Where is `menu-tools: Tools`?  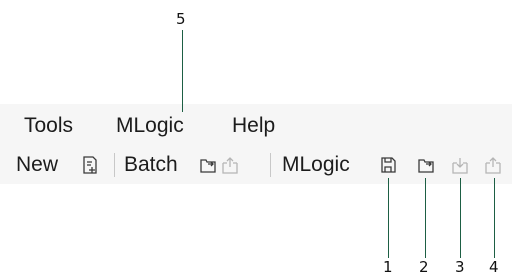
menu-tools: Tools is located at coordinates (48, 126).